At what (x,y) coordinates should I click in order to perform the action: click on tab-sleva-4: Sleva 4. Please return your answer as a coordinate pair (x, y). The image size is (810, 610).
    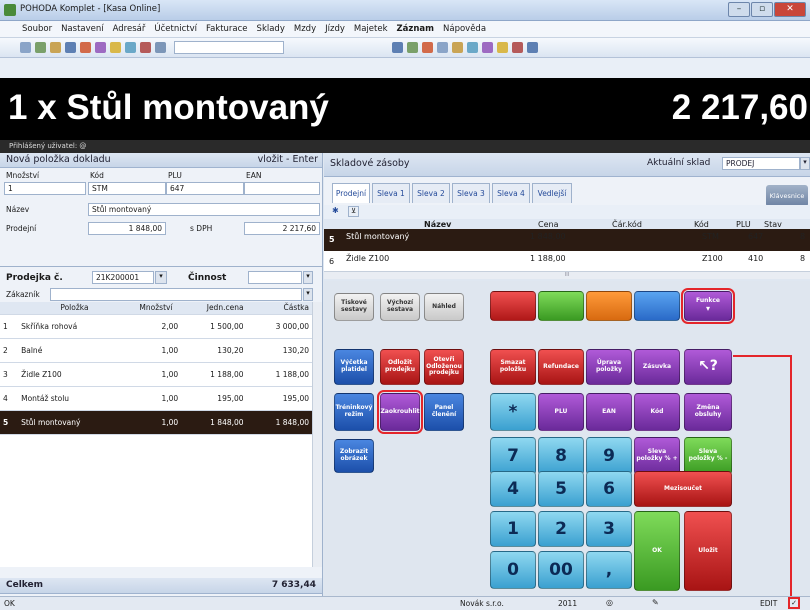
    Looking at the image, I should click on (511, 193).